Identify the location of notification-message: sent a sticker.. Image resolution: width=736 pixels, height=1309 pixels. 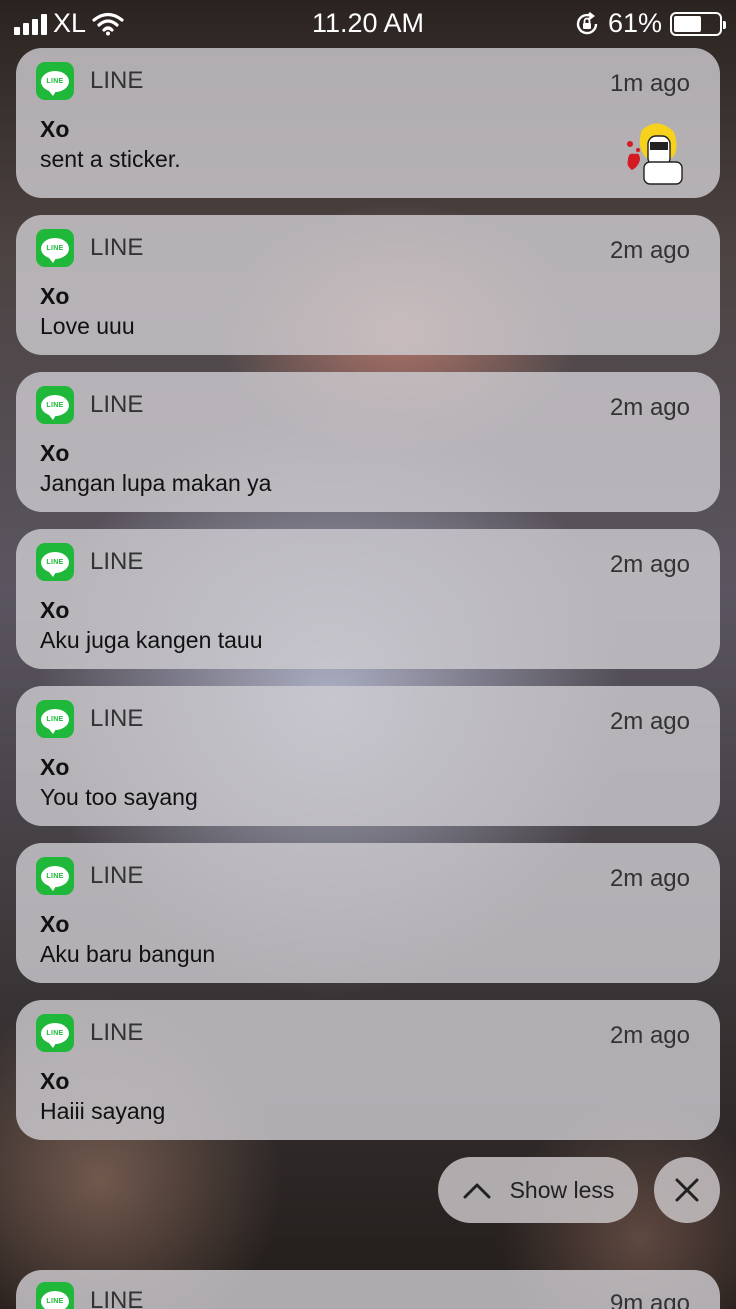
(110, 159).